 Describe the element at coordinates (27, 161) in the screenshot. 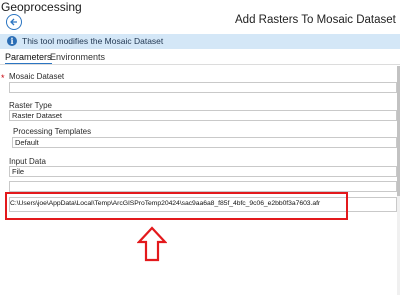

I see `input-data-label: Input Data` at that location.